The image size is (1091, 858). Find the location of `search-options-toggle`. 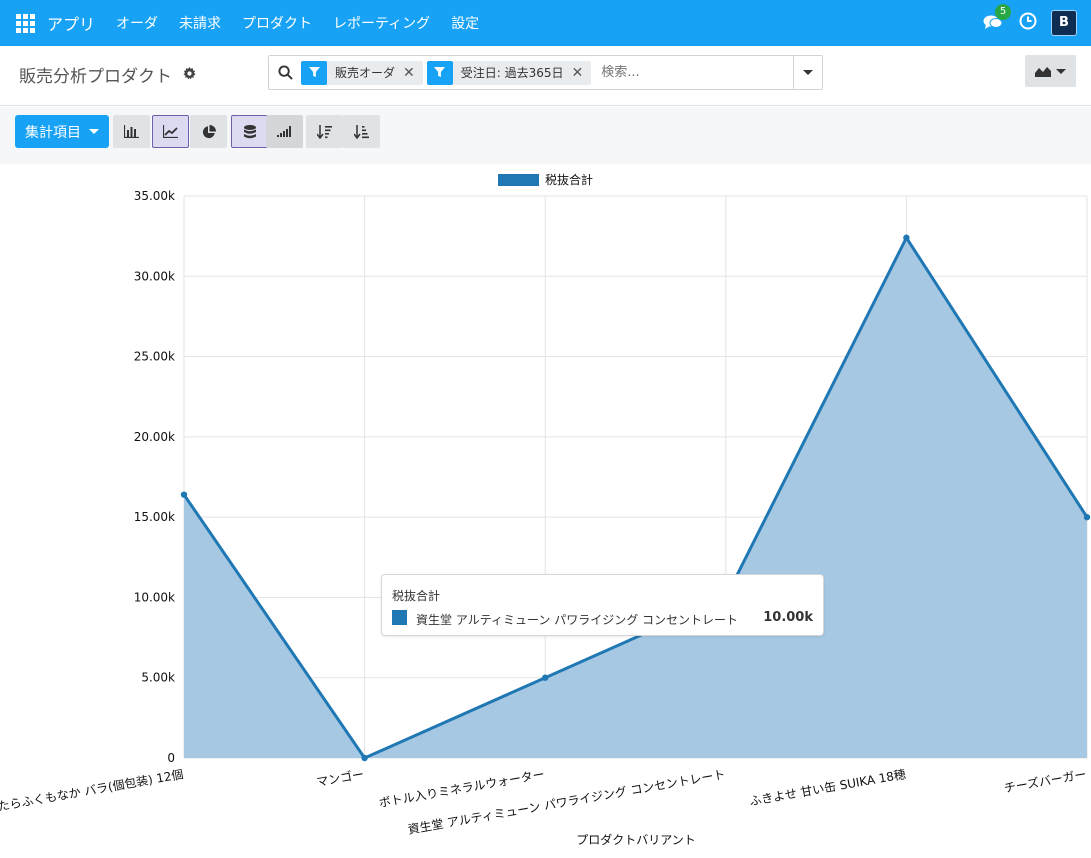

search-options-toggle is located at coordinates (807, 72).